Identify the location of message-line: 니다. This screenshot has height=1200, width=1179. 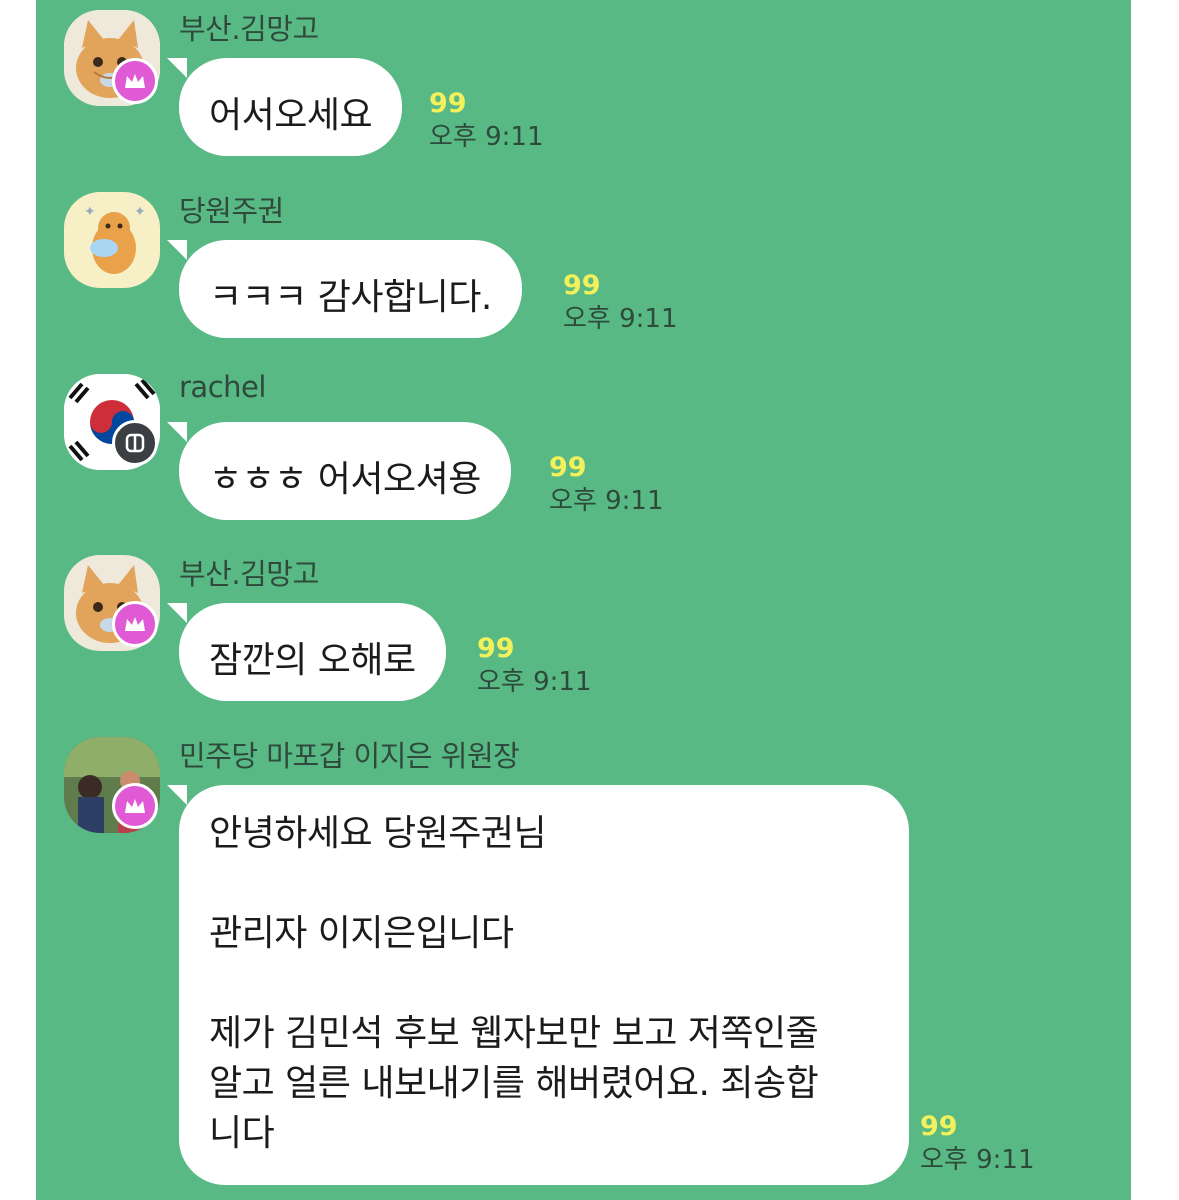
(242, 1133).